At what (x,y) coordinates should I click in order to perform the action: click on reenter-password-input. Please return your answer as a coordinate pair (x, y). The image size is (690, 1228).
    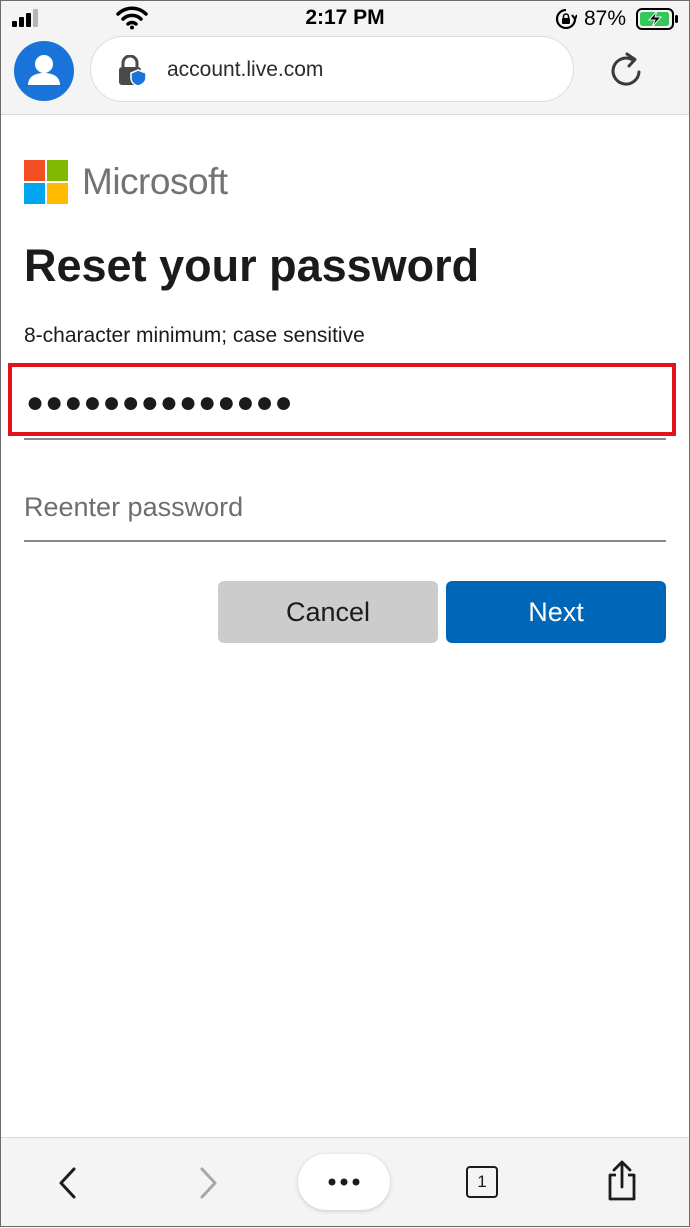
    Looking at the image, I should click on (345, 507).